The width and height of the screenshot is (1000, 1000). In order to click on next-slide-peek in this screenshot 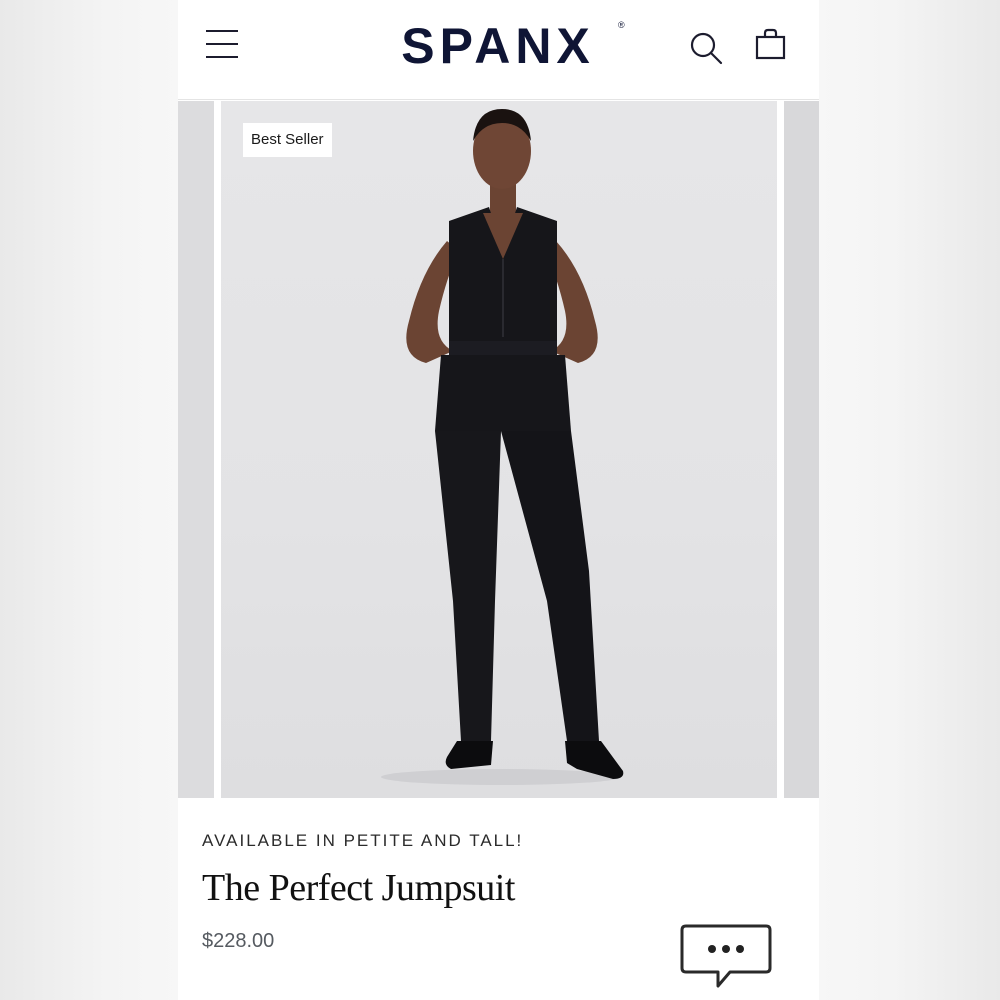, I will do `click(801, 449)`.